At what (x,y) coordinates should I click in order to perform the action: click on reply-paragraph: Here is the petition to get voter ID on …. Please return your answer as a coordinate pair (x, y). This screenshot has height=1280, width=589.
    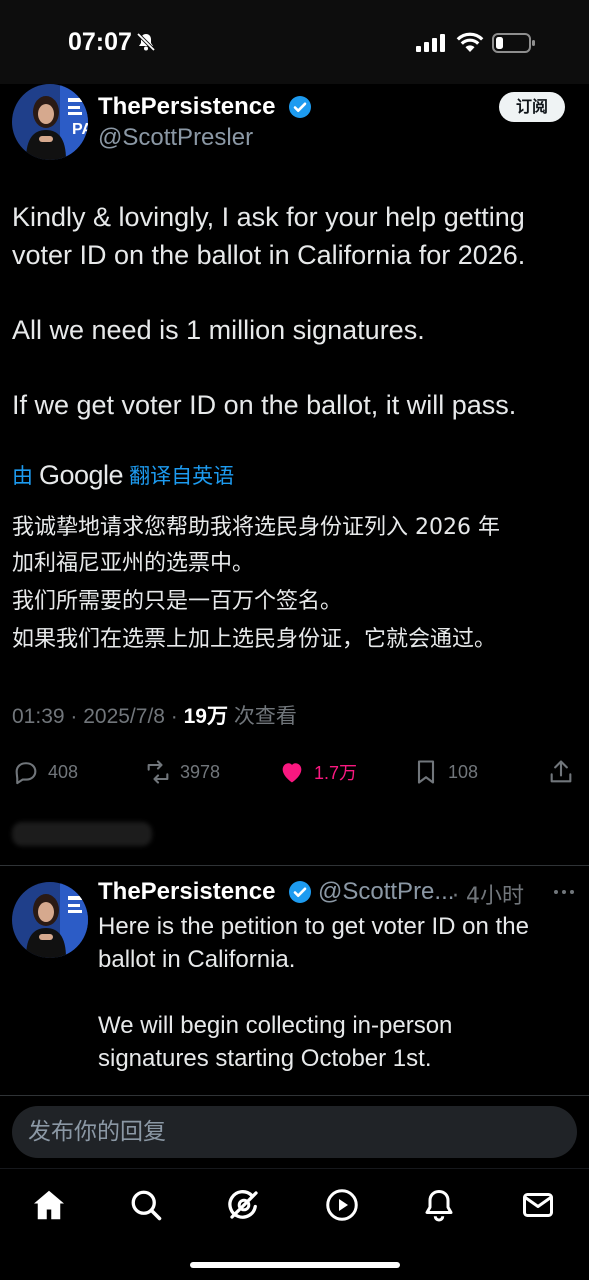
    Looking at the image, I should click on (338, 943).